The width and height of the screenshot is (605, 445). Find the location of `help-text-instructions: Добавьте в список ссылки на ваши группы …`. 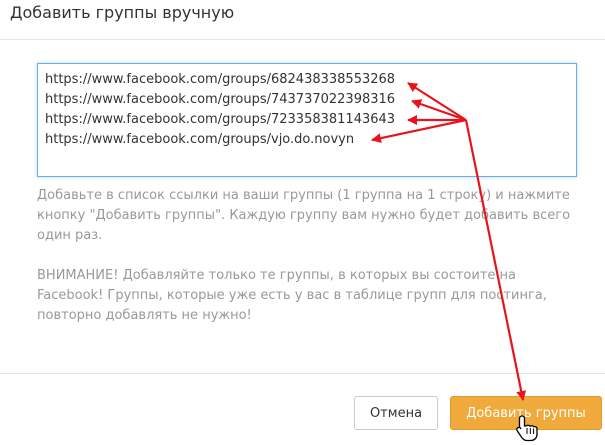

help-text-instructions: Добавьте в список ссылки на ваши группы … is located at coordinates (304, 215).